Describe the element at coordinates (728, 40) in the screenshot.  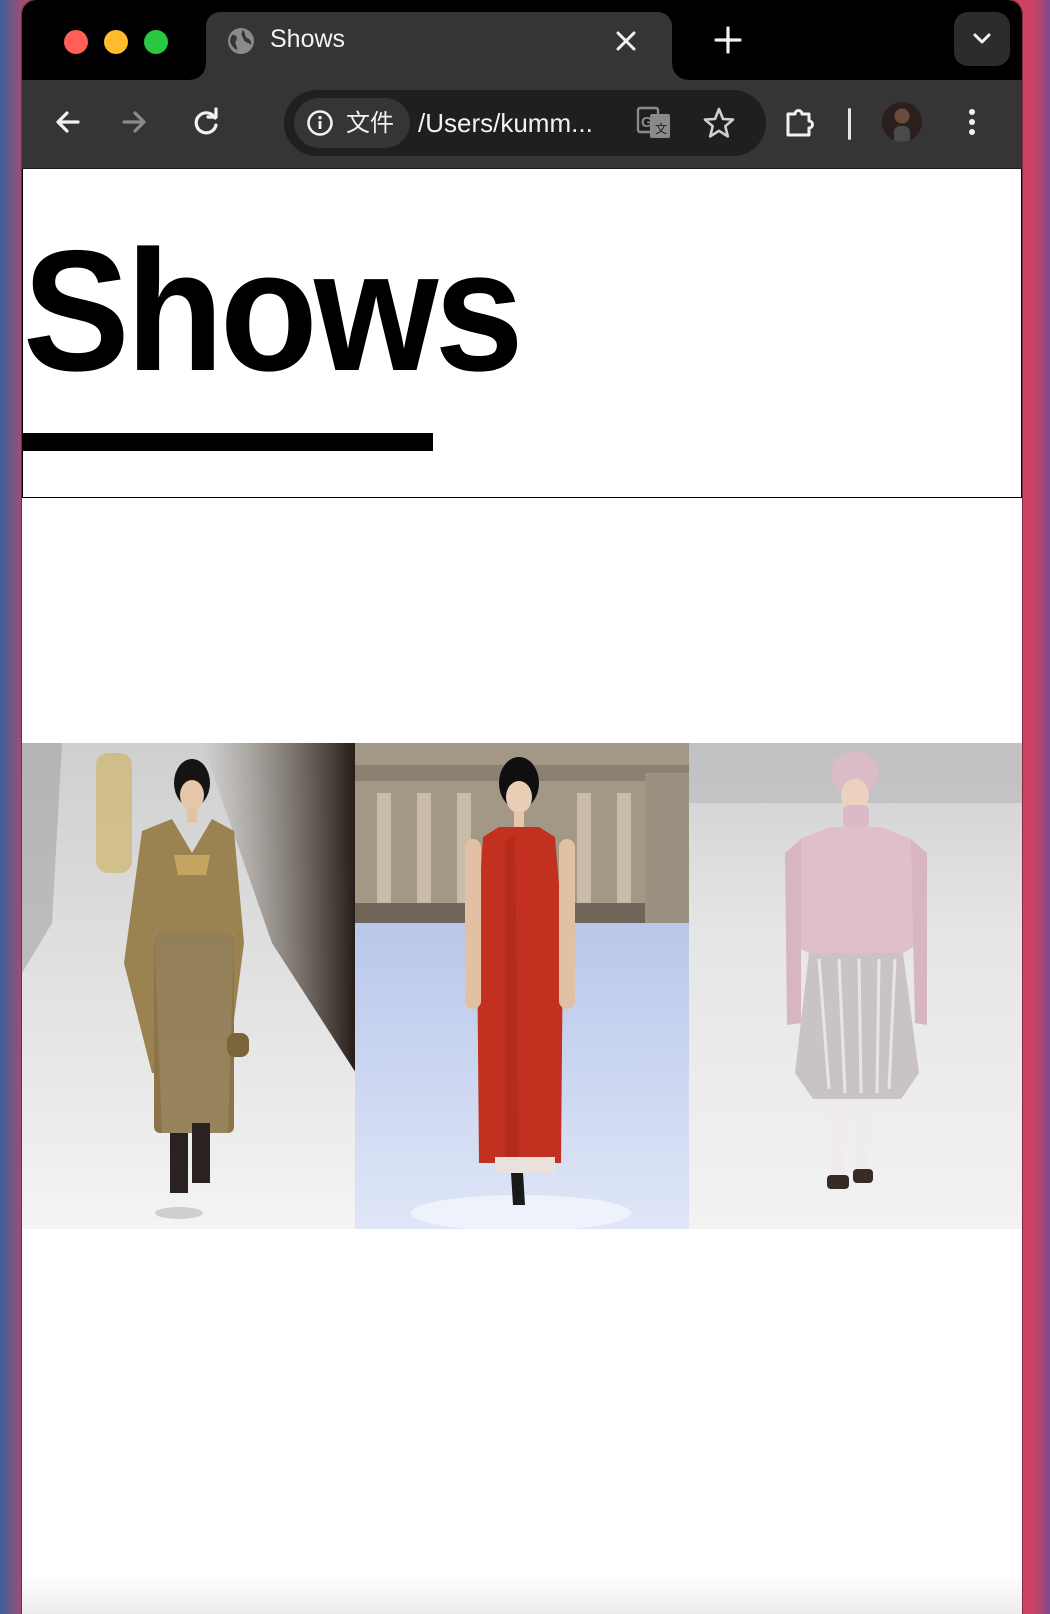
I see `new-tab-icon` at that location.